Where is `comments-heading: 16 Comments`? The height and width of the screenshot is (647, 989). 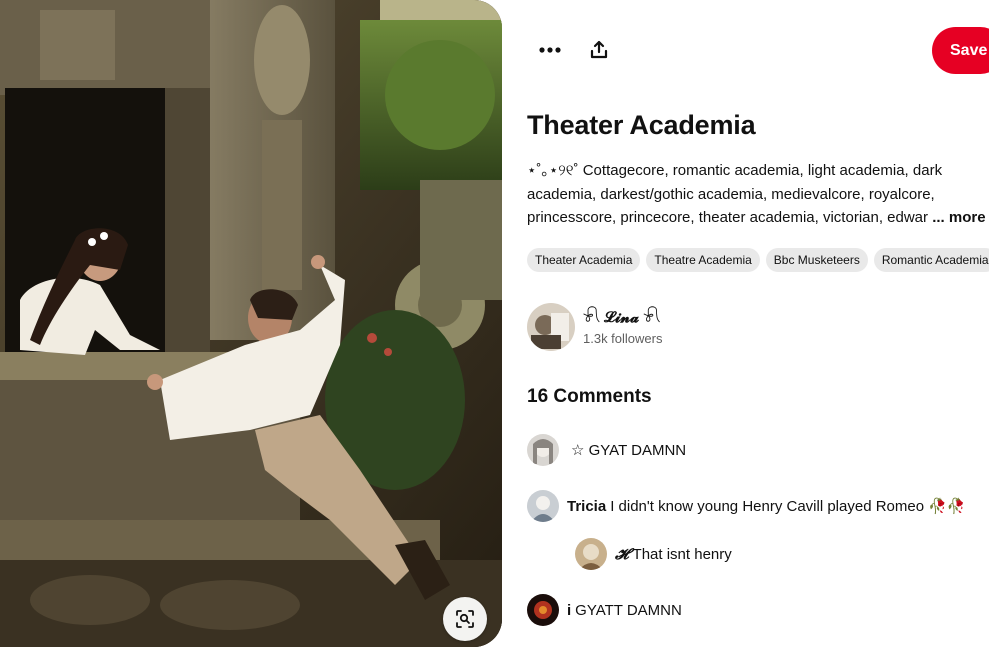
comments-heading: 16 Comments is located at coordinates (589, 396).